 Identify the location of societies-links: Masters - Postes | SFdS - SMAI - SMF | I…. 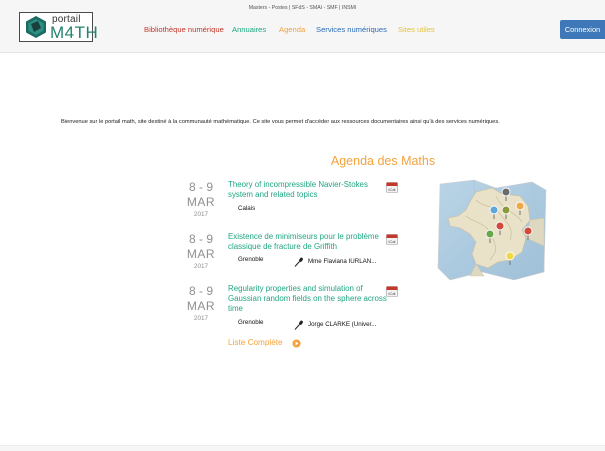
(302, 8).